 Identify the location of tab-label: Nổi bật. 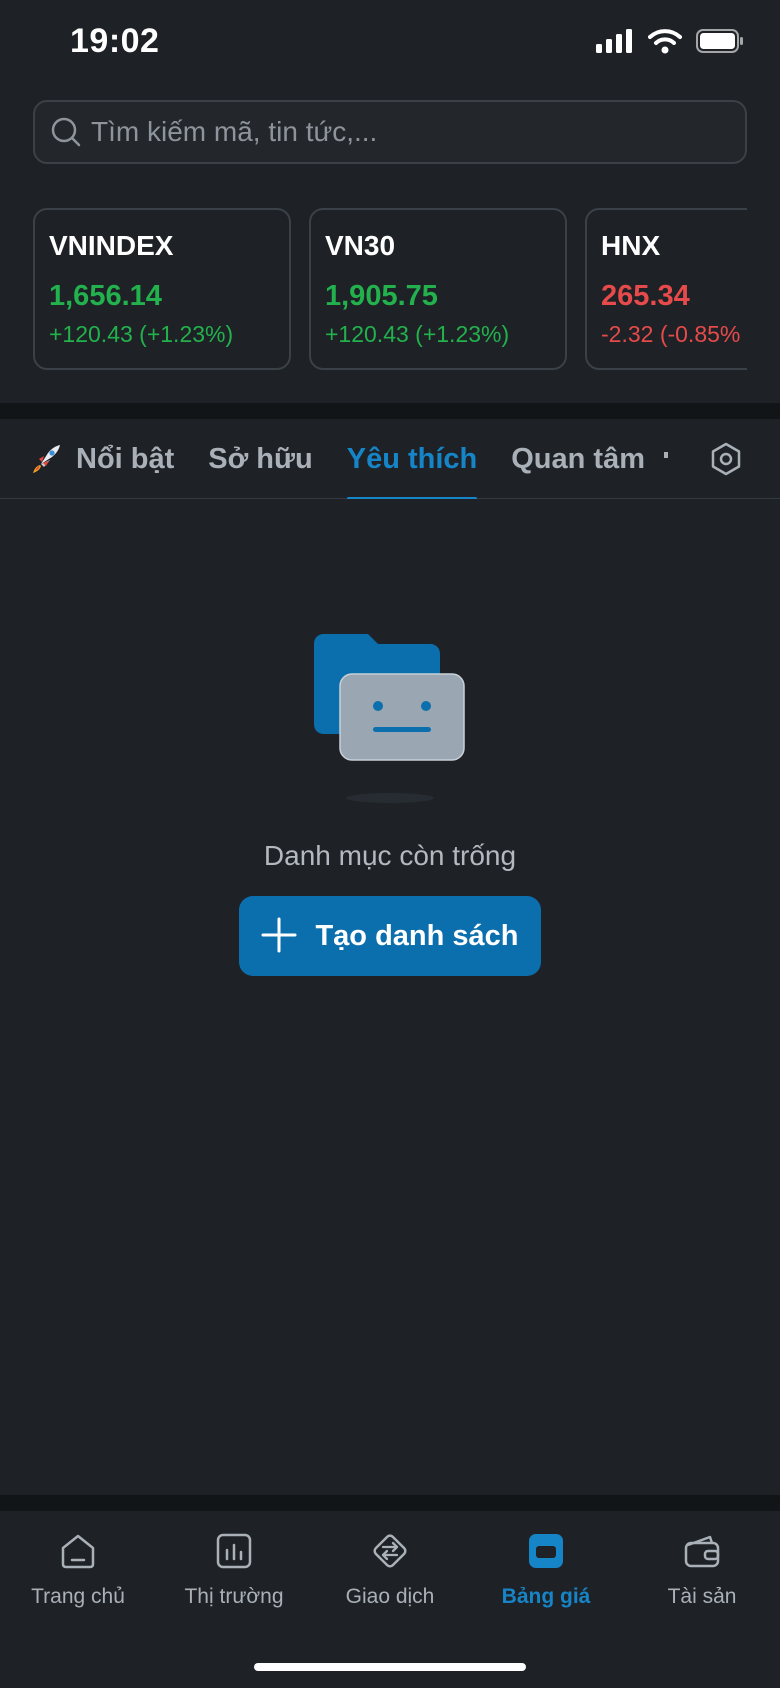
(125, 458).